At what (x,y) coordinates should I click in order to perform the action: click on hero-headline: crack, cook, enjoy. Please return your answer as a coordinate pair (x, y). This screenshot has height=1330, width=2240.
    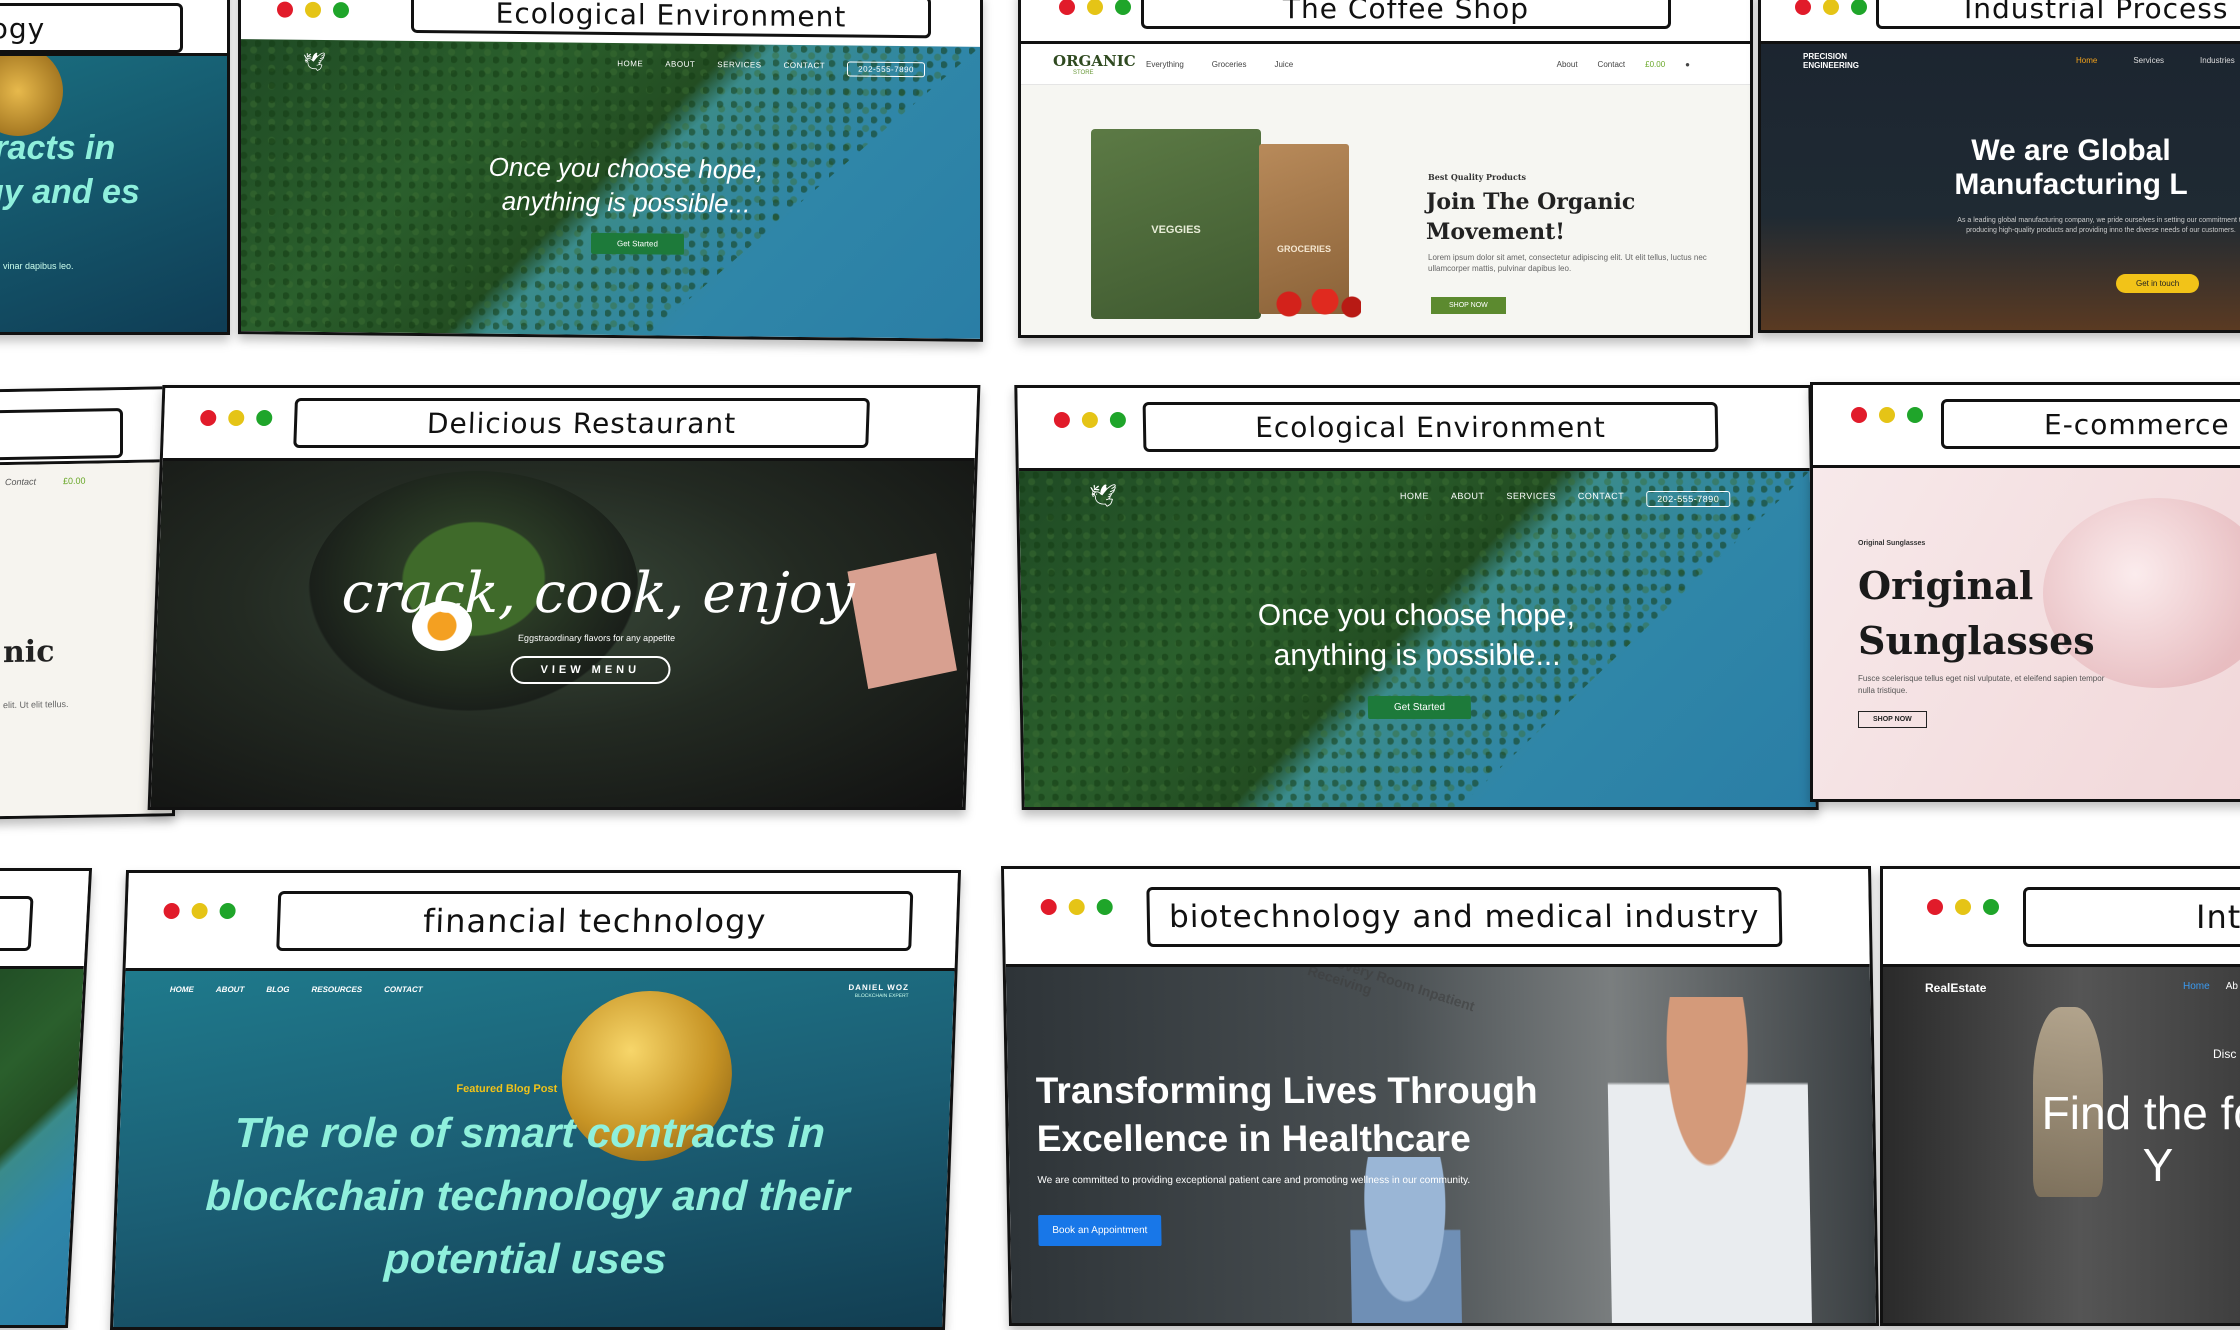
    Looking at the image, I should click on (598, 593).